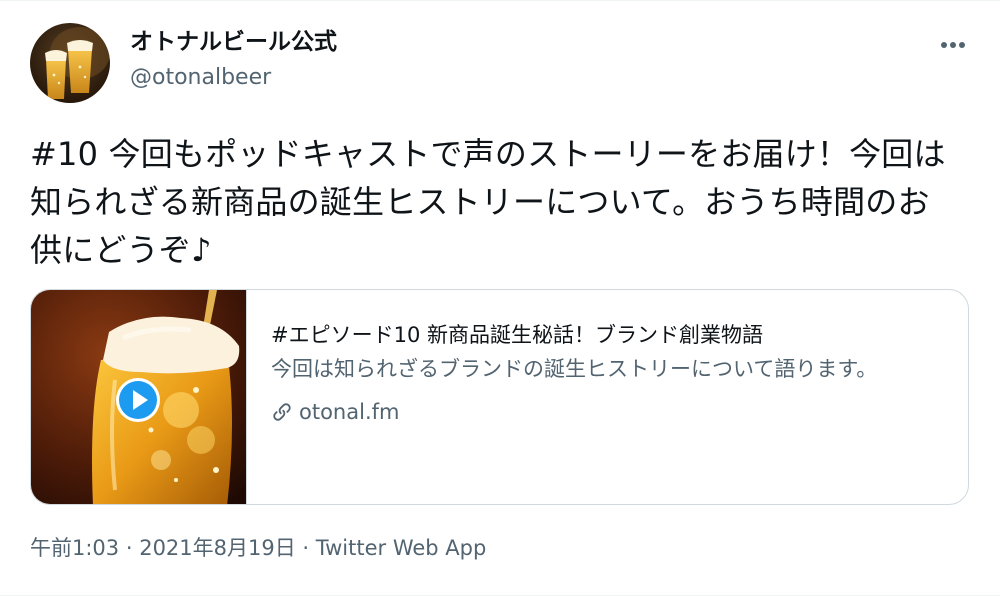 Image resolution: width=1000 pixels, height=596 pixels. What do you see at coordinates (500, 0) in the screenshot?
I see `divider` at bounding box center [500, 0].